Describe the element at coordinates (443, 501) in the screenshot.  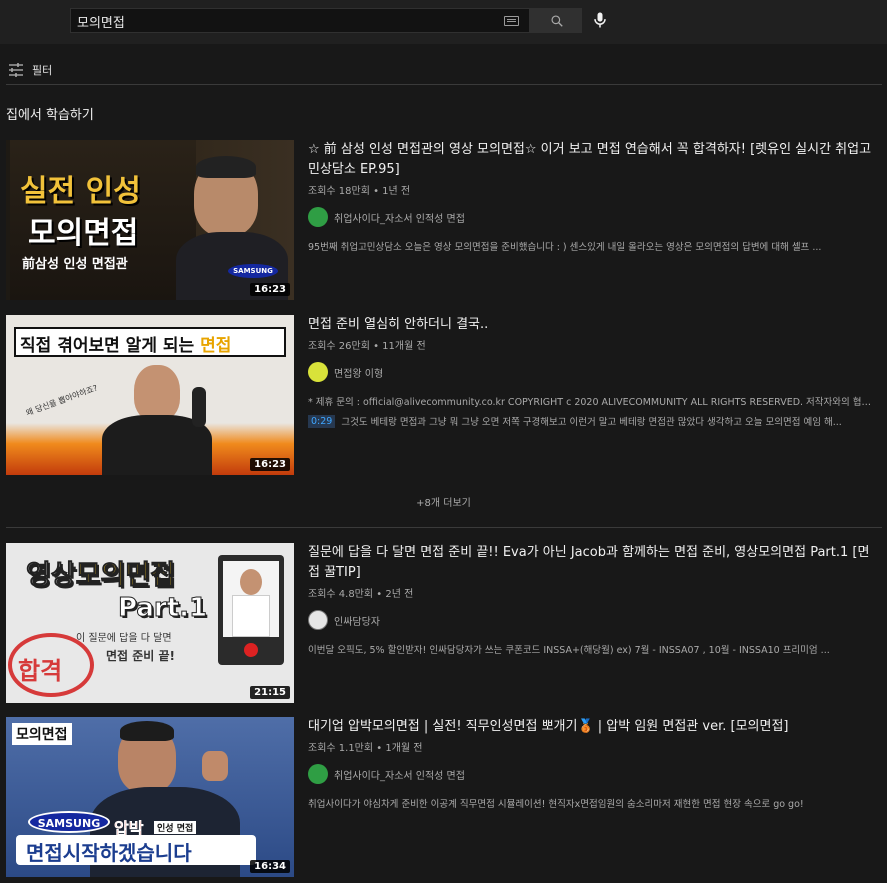
I see `show-more-button: +8개 더보기` at that location.